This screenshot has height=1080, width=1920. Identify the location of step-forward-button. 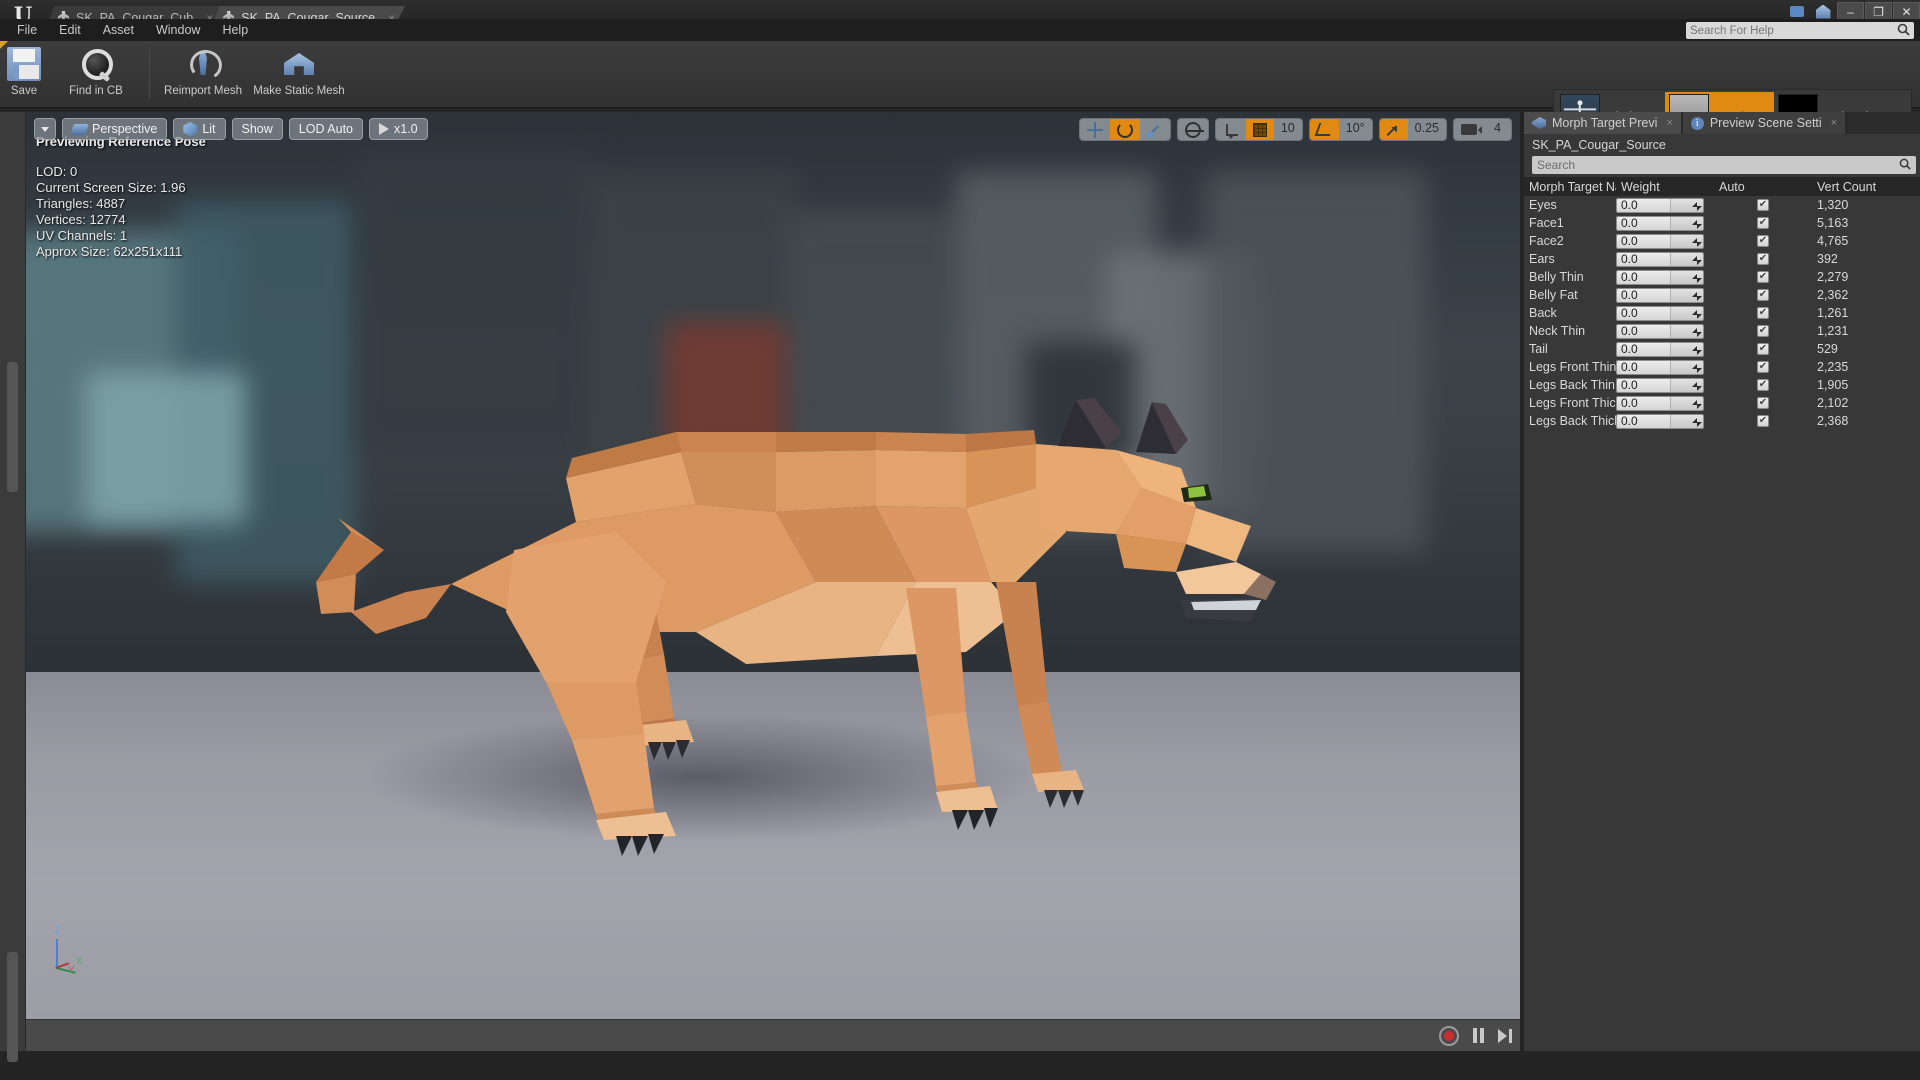
(1505, 1035).